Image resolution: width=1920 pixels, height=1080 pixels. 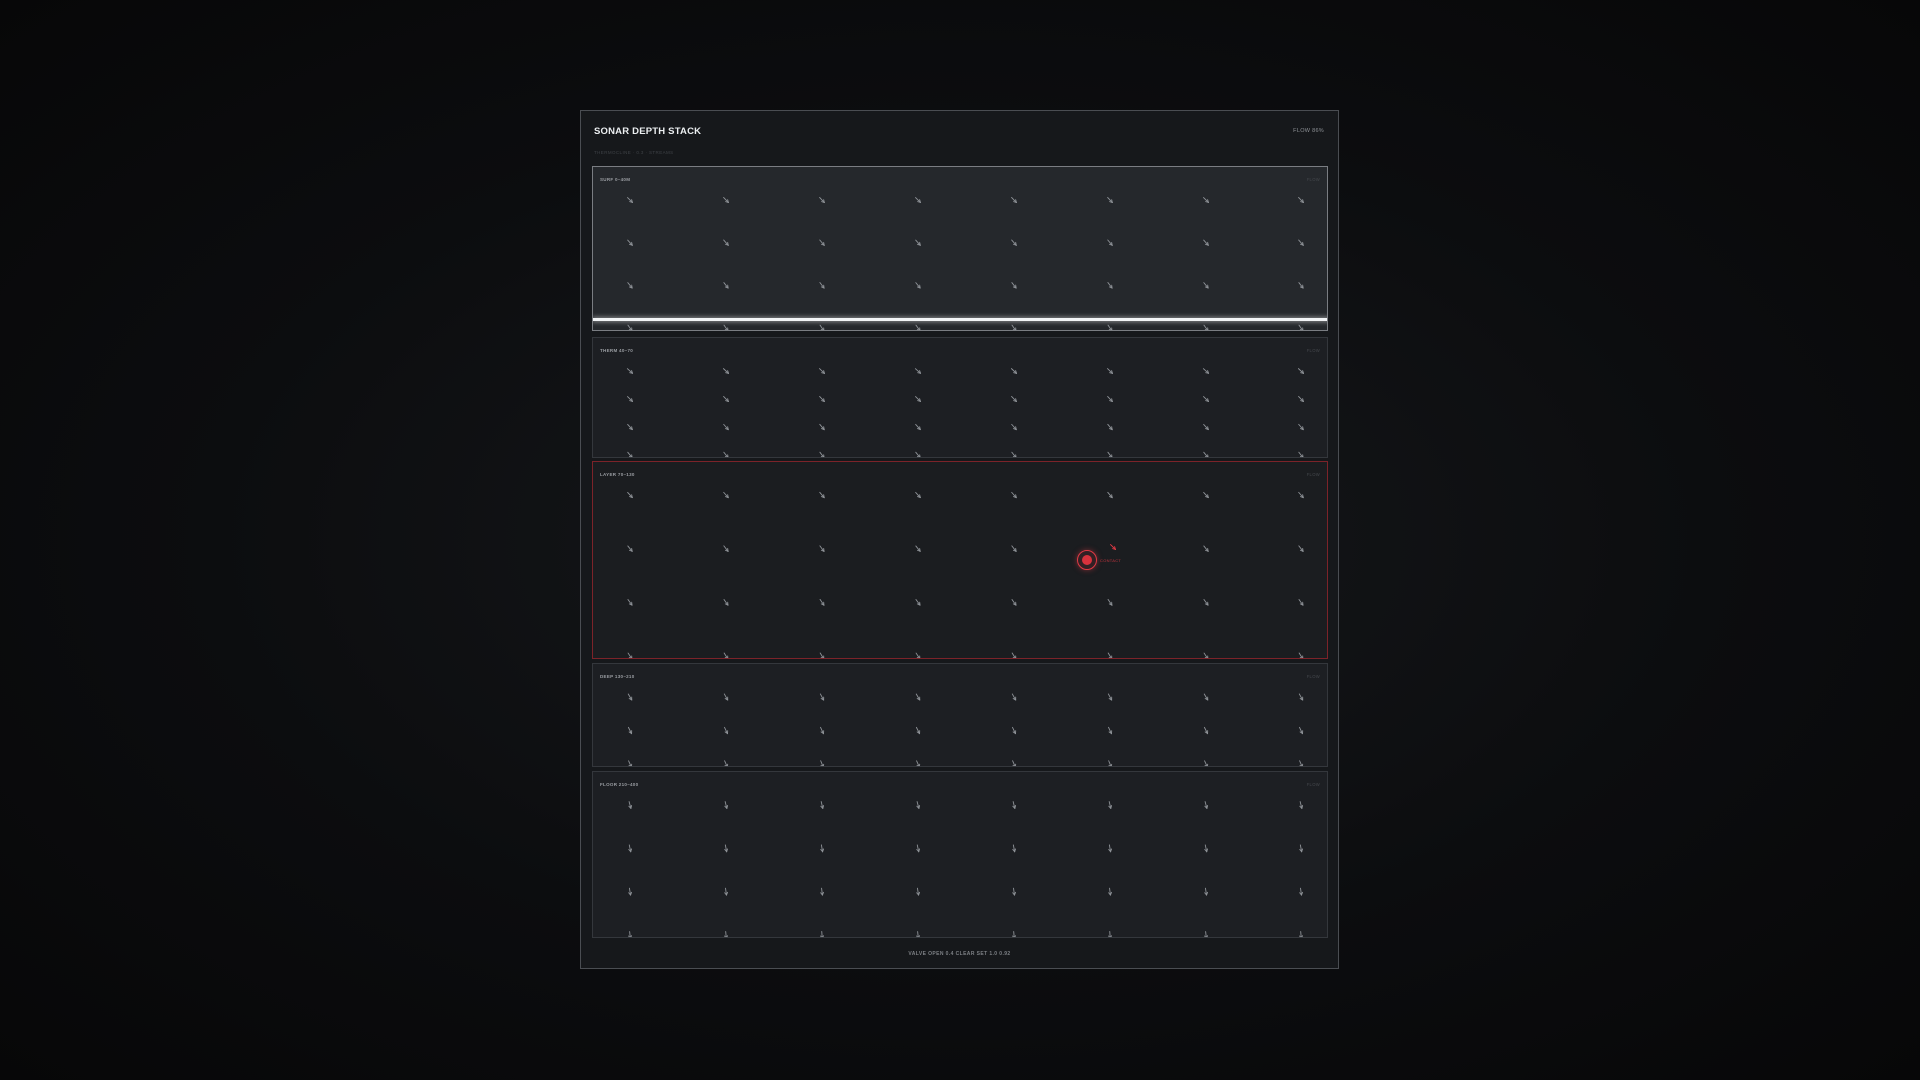 I want to click on depth-layer-deep: DEEP 130–210 FLOW, so click(x=960, y=715).